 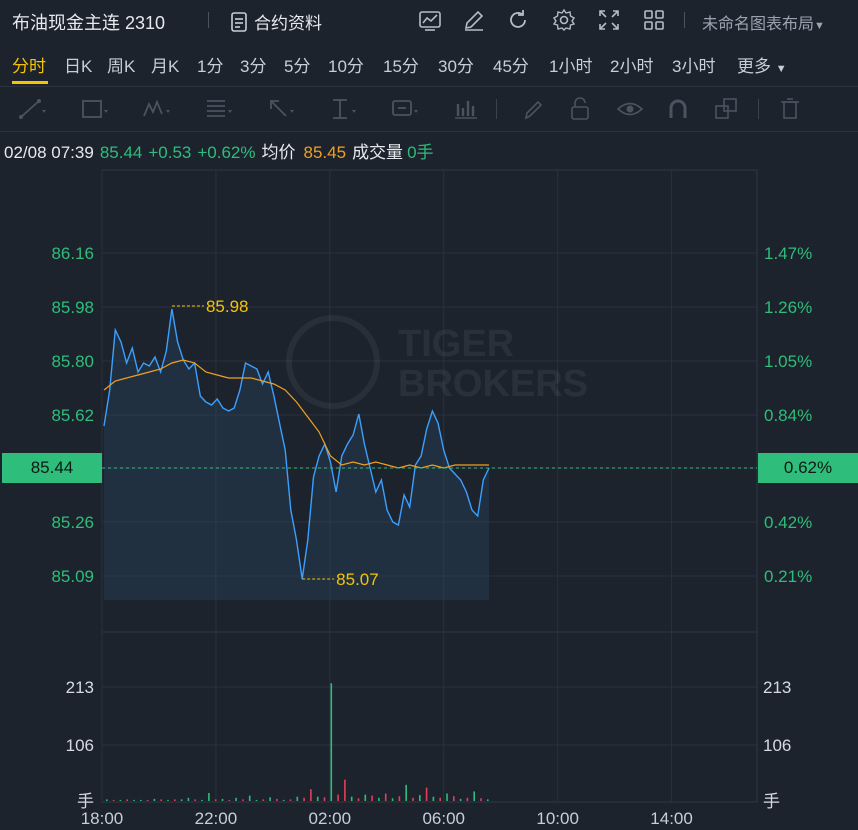 What do you see at coordinates (72, 361) in the screenshot?
I see `price-tick-label: 85.80` at bounding box center [72, 361].